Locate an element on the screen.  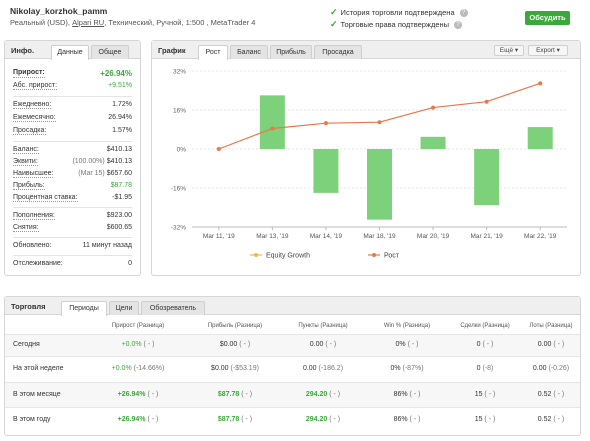
updated-row: Обновлено: 11 минут назад is located at coordinates (72, 245).